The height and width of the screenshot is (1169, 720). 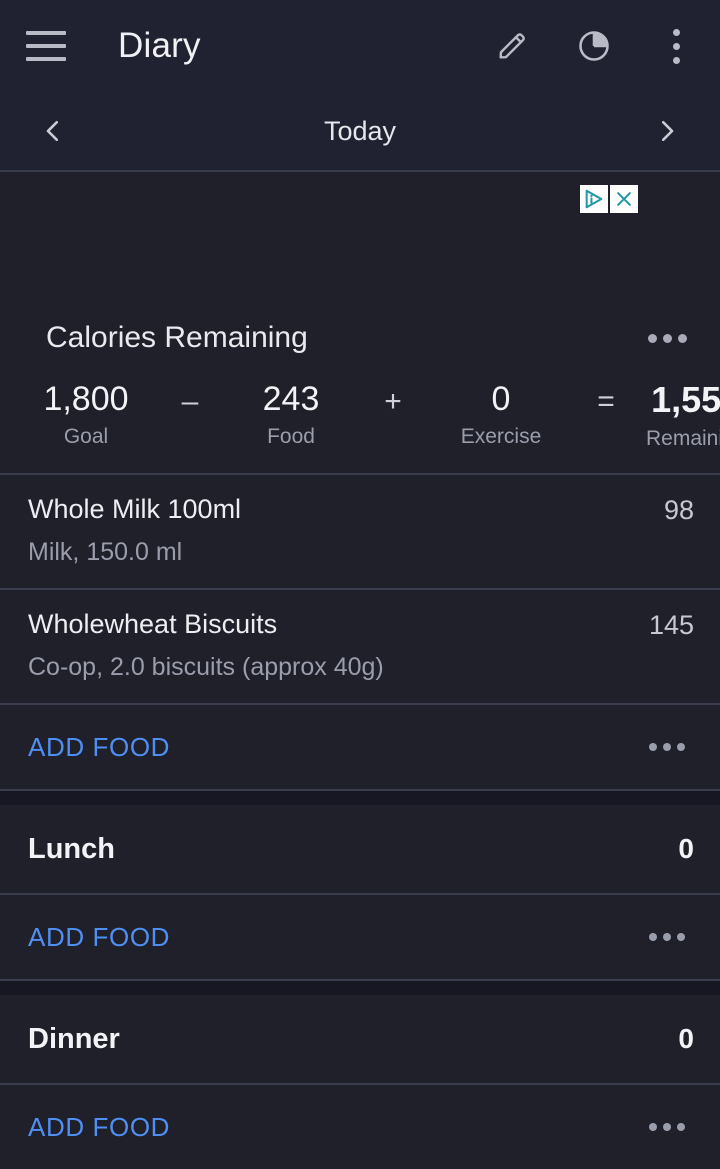 I want to click on food-calories: 145, so click(x=671, y=625).